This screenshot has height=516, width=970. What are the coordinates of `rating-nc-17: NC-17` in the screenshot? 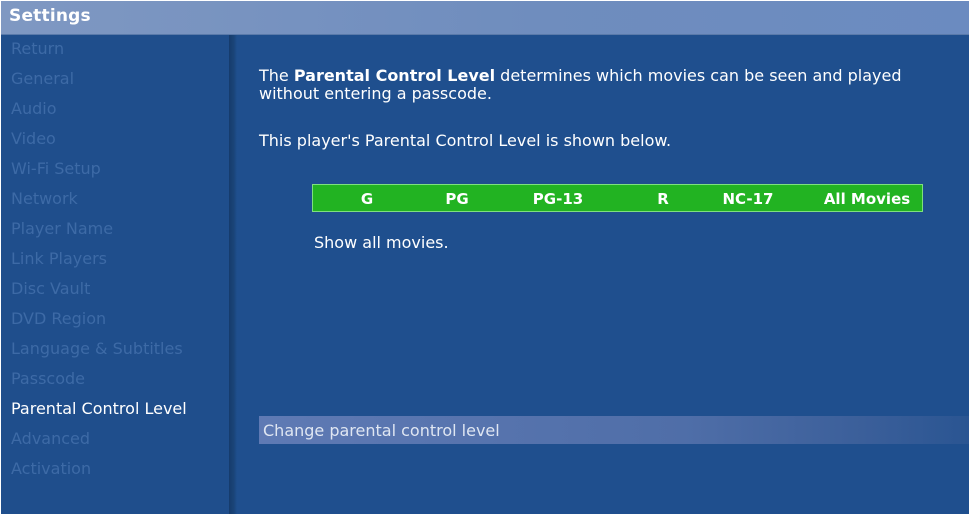 It's located at (748, 199).